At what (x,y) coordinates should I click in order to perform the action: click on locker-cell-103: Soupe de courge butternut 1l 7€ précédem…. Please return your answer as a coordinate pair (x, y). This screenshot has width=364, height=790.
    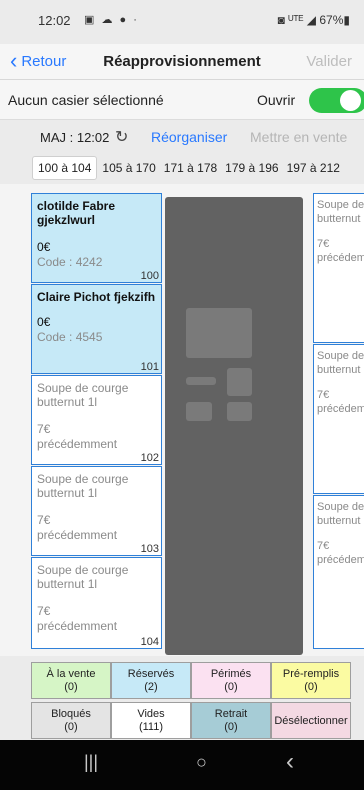
    Looking at the image, I should click on (96, 511).